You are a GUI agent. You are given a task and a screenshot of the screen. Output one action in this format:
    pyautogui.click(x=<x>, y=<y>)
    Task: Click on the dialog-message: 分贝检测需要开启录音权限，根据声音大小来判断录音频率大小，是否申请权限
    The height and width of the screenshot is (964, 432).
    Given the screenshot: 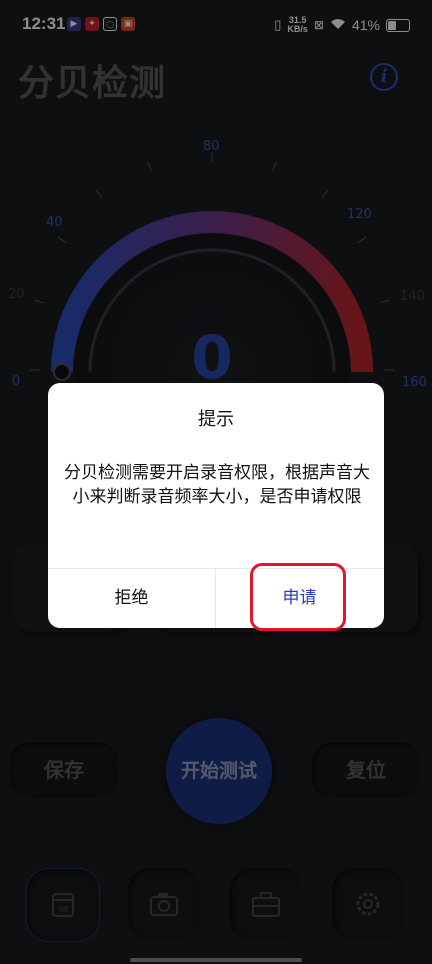 What is the action you would take?
    pyautogui.click(x=217, y=485)
    